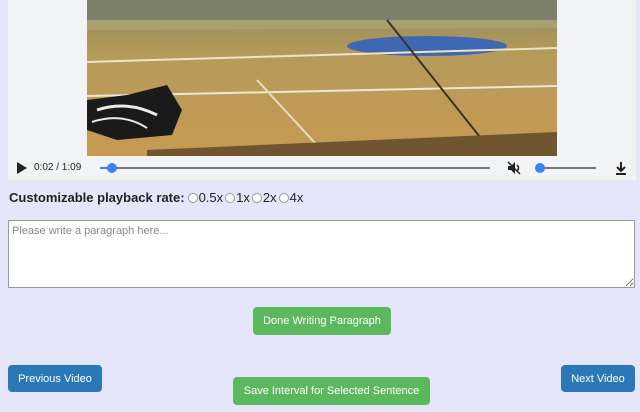  What do you see at coordinates (514, 168) in the screenshot?
I see `muted-speaker-icon` at bounding box center [514, 168].